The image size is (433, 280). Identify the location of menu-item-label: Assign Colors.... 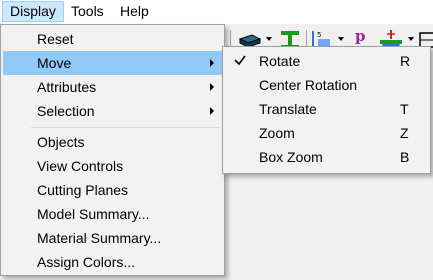
(86, 262).